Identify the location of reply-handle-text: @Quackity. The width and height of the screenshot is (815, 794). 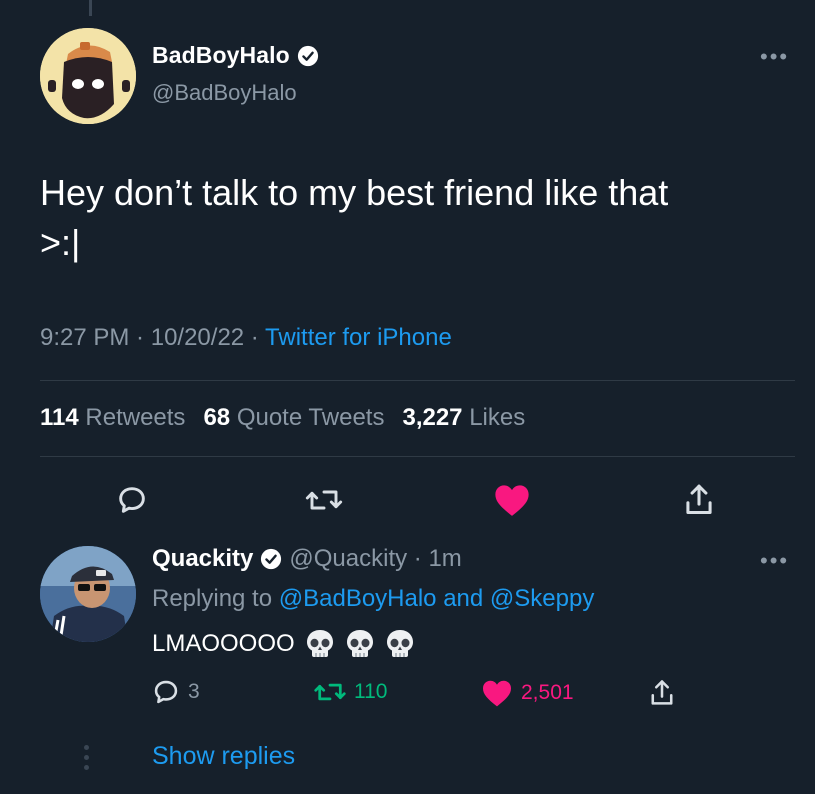
(348, 558).